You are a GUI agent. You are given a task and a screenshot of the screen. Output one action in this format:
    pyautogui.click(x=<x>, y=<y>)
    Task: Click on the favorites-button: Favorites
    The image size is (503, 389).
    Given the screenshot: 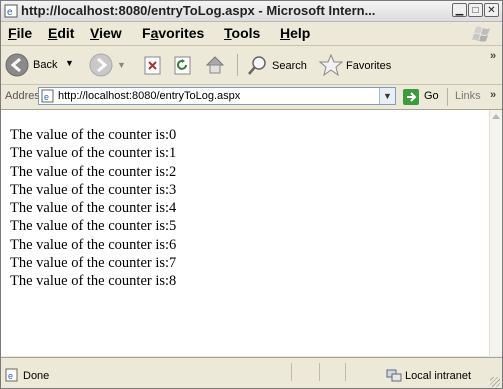 What is the action you would take?
    pyautogui.click(x=362, y=65)
    